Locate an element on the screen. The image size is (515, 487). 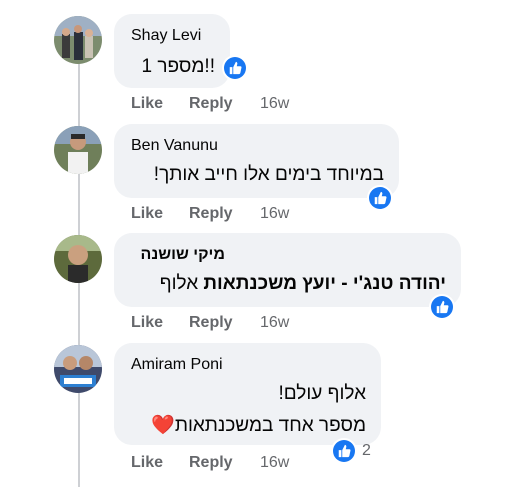
comment-text: !!מספר 1 is located at coordinates (178, 66).